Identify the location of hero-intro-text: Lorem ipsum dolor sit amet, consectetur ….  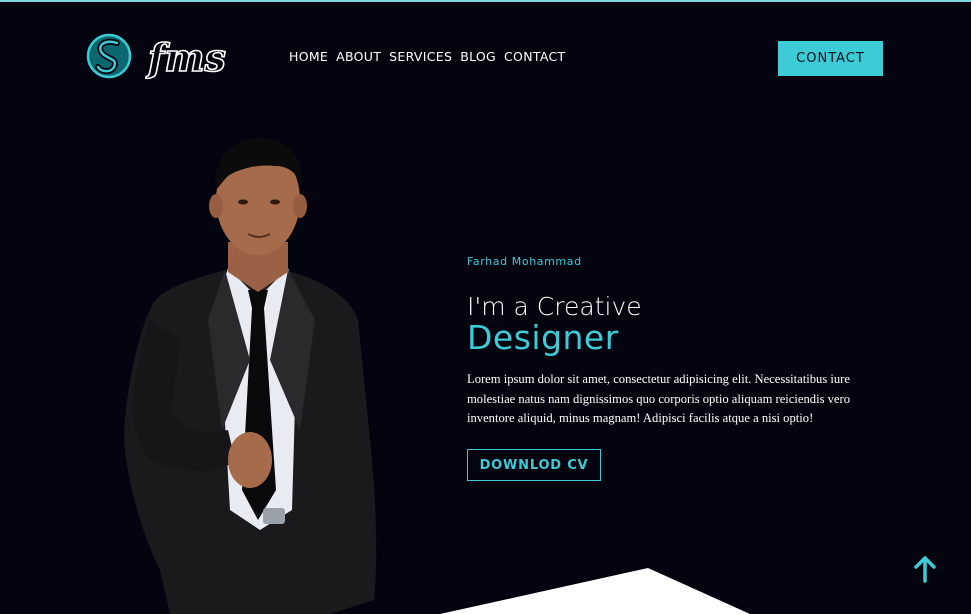
(658, 398).